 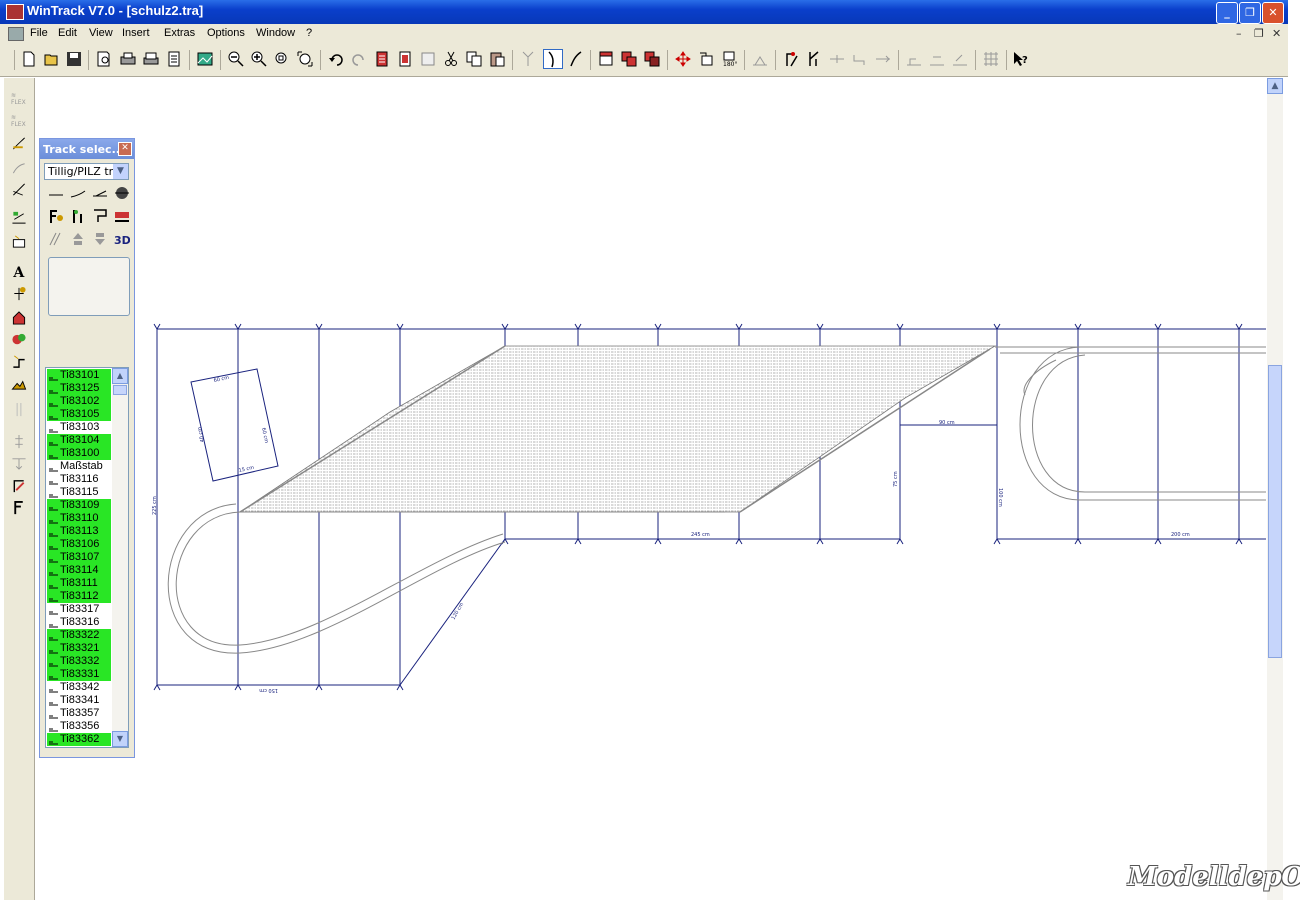 What do you see at coordinates (275, 33) in the screenshot?
I see `menu-window: Window` at bounding box center [275, 33].